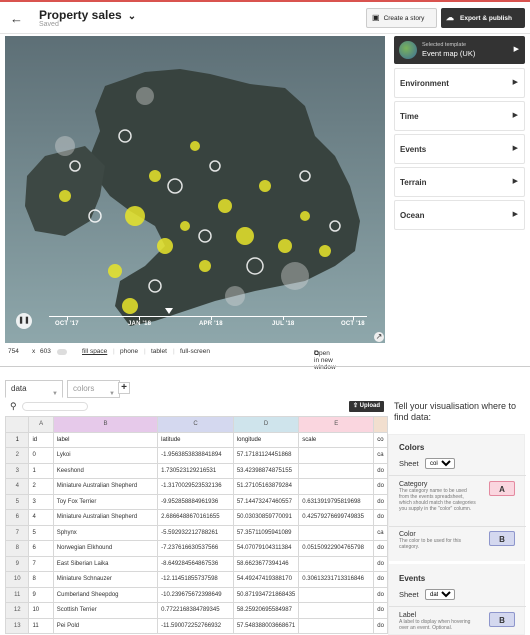  Describe the element at coordinates (502, 488) in the screenshot. I see `column-pill-a: A` at that location.